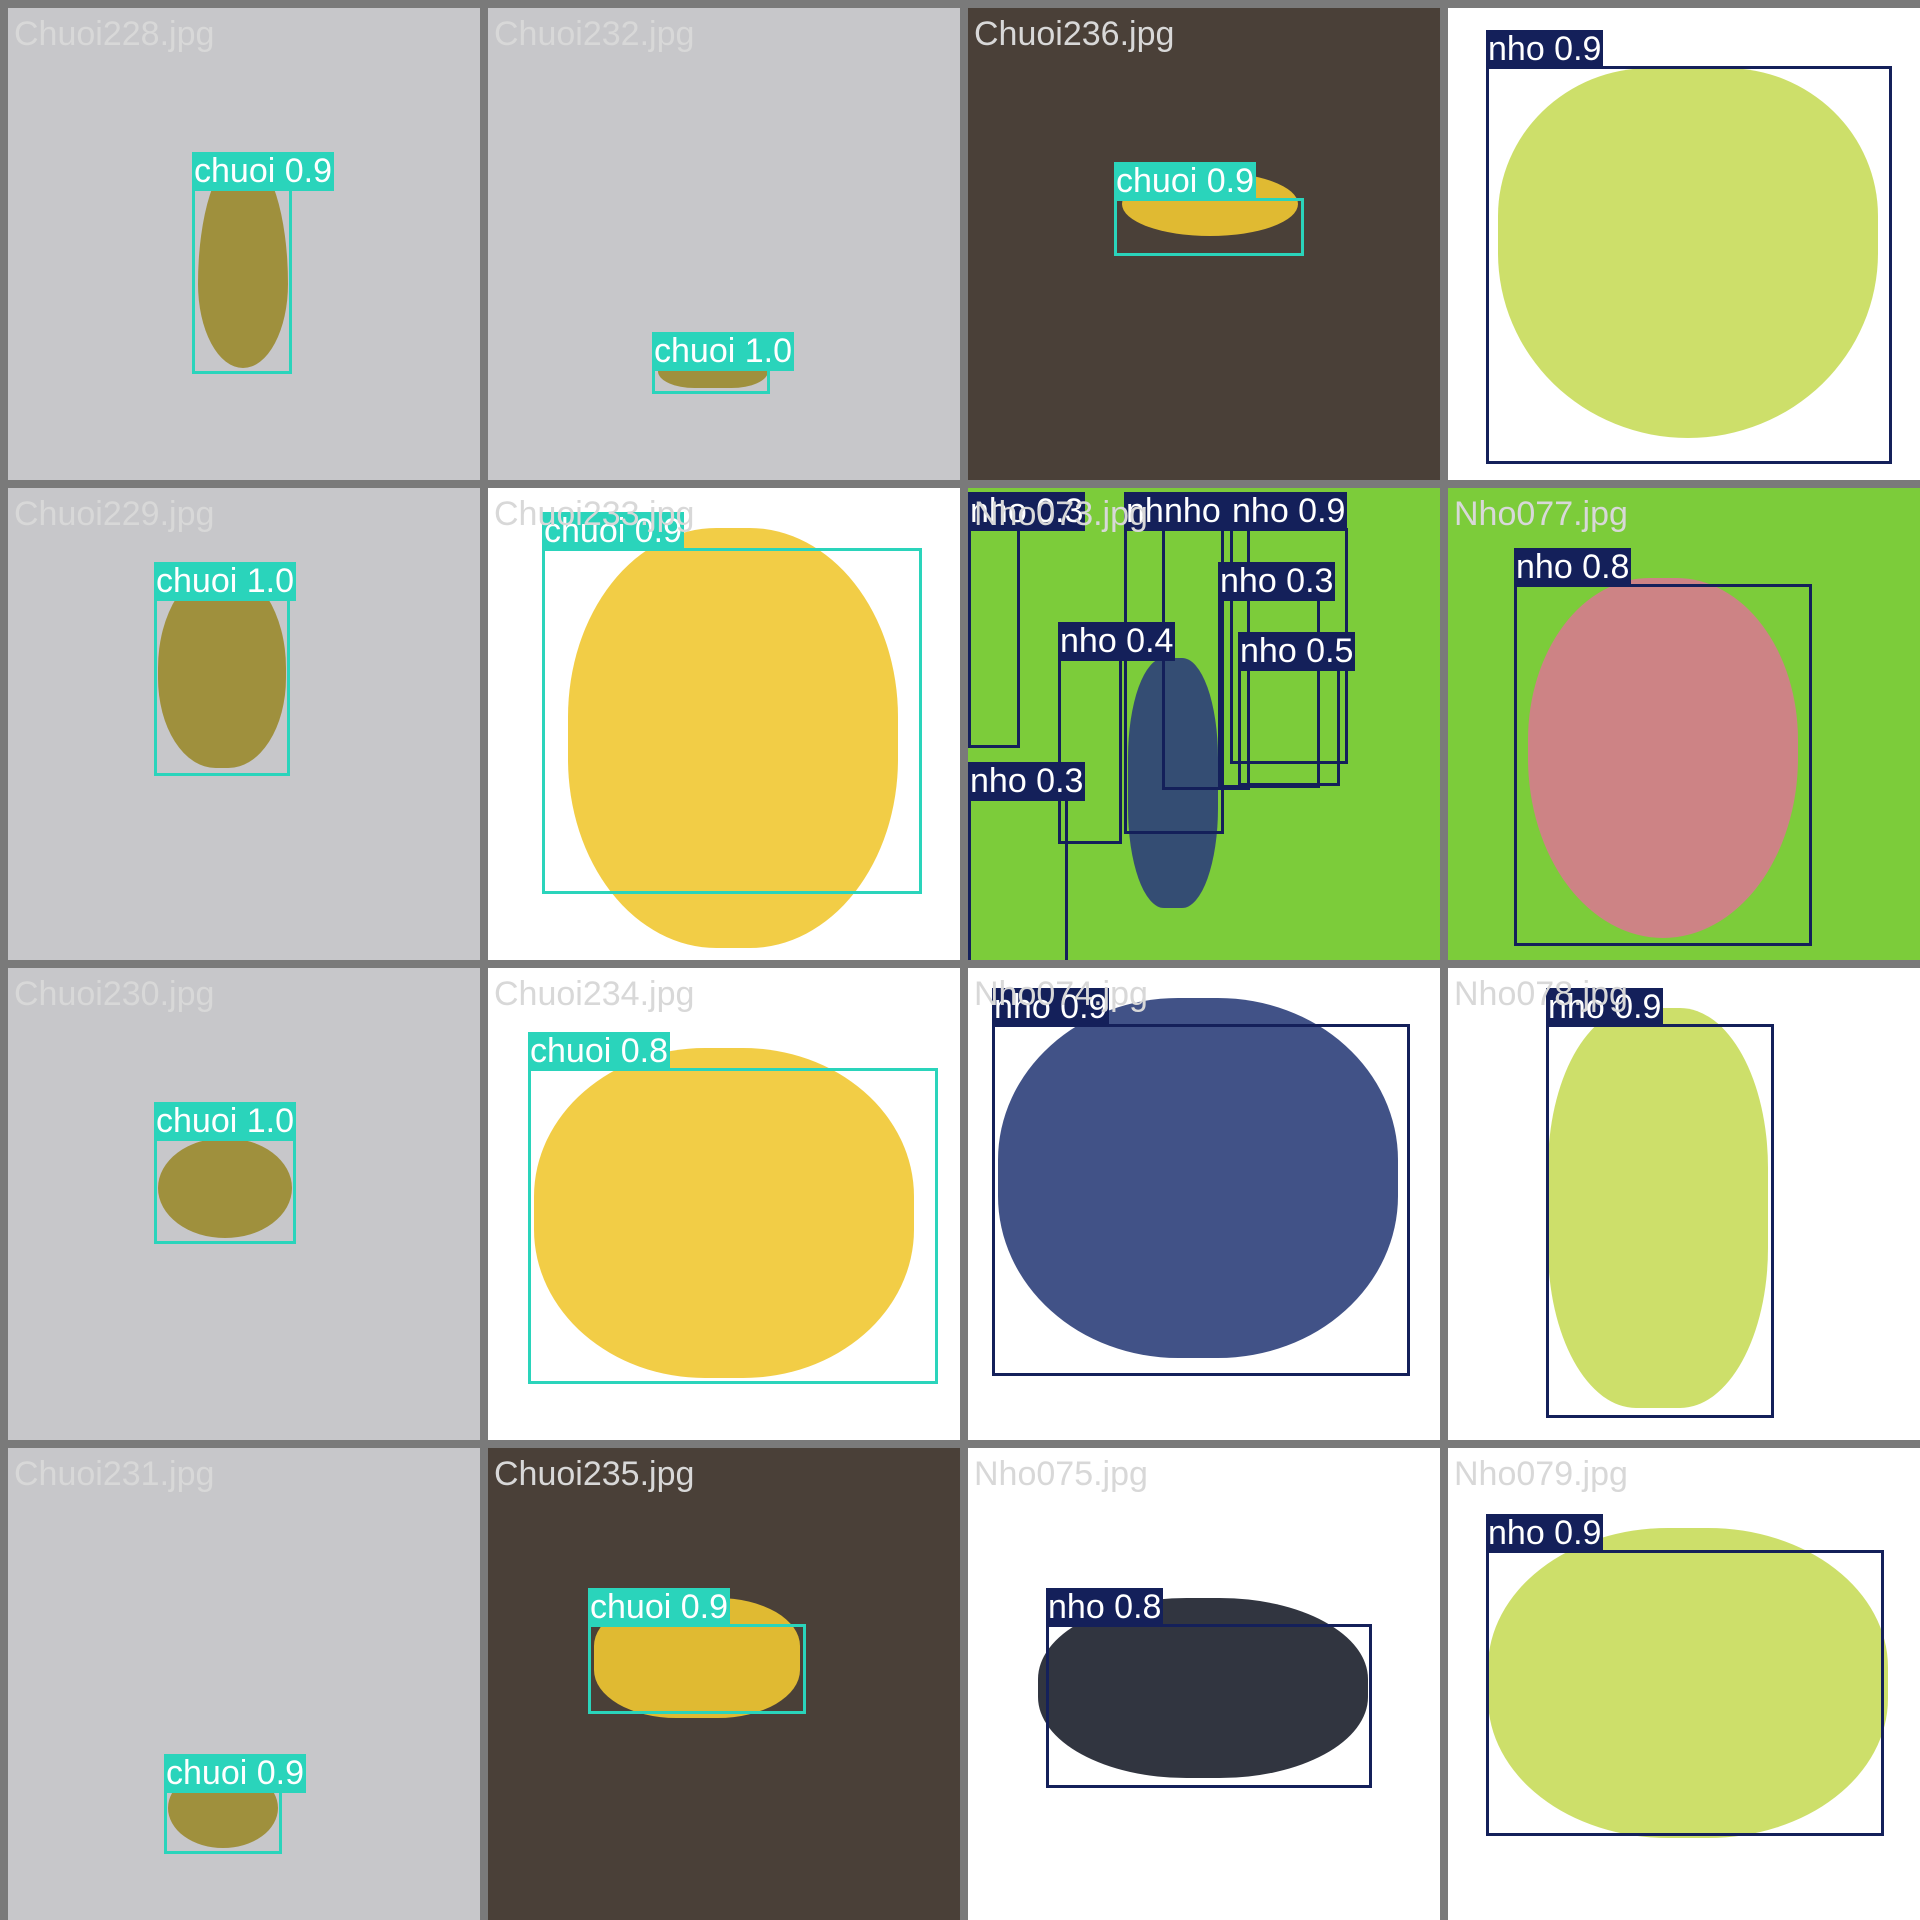  I want to click on tile-filename: Nho073.jpg, so click(1061, 514).